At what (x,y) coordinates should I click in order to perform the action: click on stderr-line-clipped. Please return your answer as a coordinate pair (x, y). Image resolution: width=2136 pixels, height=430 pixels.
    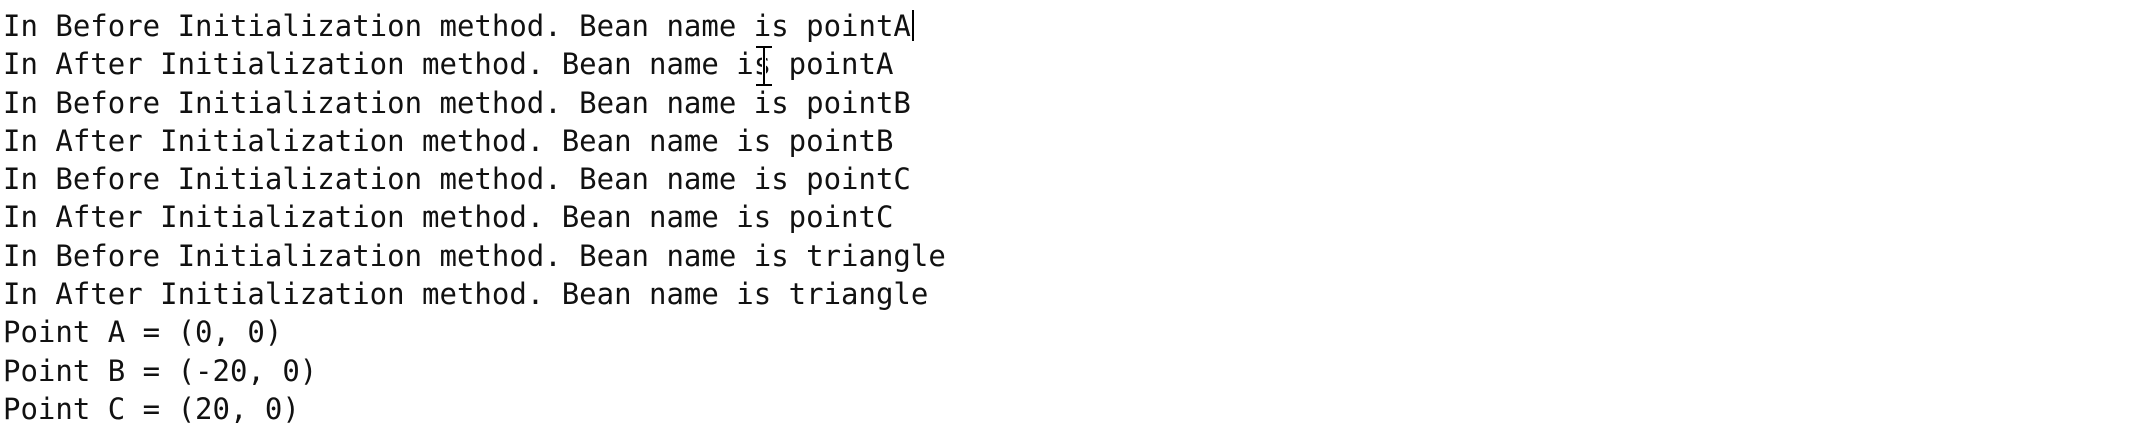
    Looking at the image, I should click on (1068, 2).